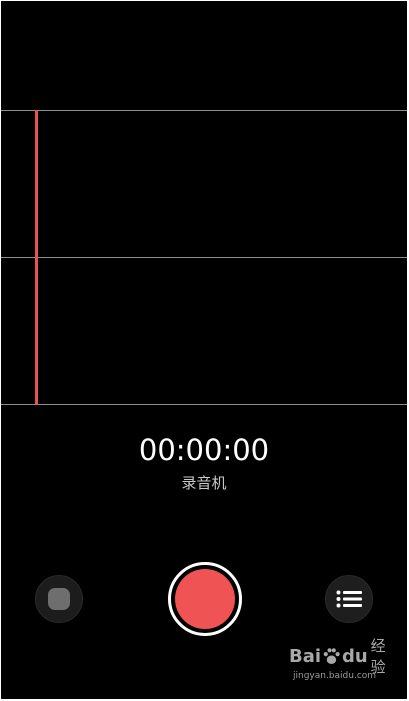 The width and height of the screenshot is (409, 701). Describe the element at coordinates (204, 257) in the screenshot. I see `waveform-center-line` at that location.